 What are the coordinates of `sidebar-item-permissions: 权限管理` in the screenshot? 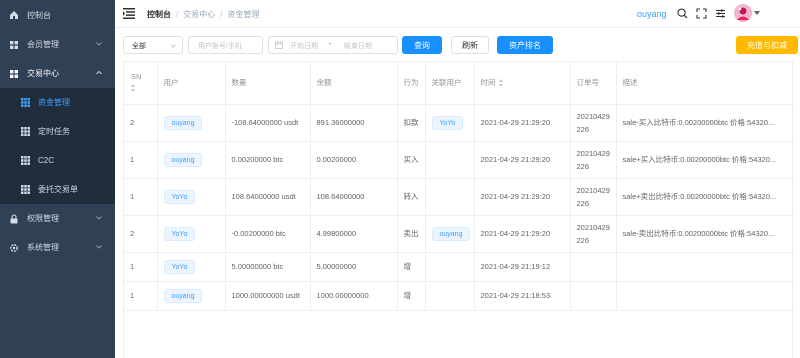 It's located at (57, 218).